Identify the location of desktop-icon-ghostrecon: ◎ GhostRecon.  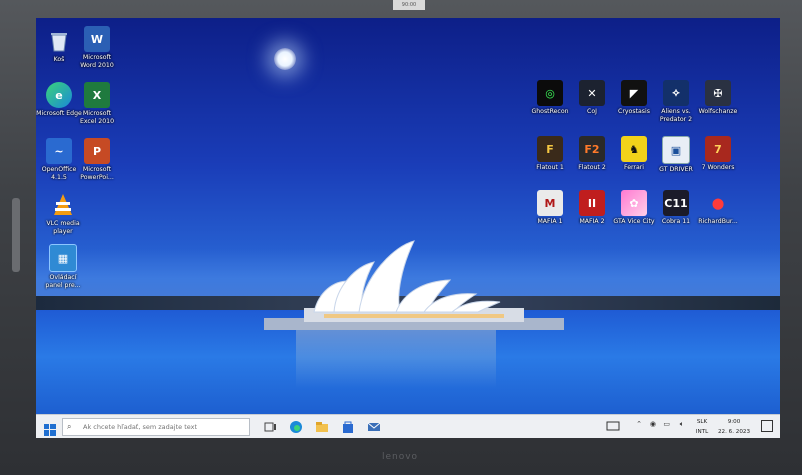
(550, 98).